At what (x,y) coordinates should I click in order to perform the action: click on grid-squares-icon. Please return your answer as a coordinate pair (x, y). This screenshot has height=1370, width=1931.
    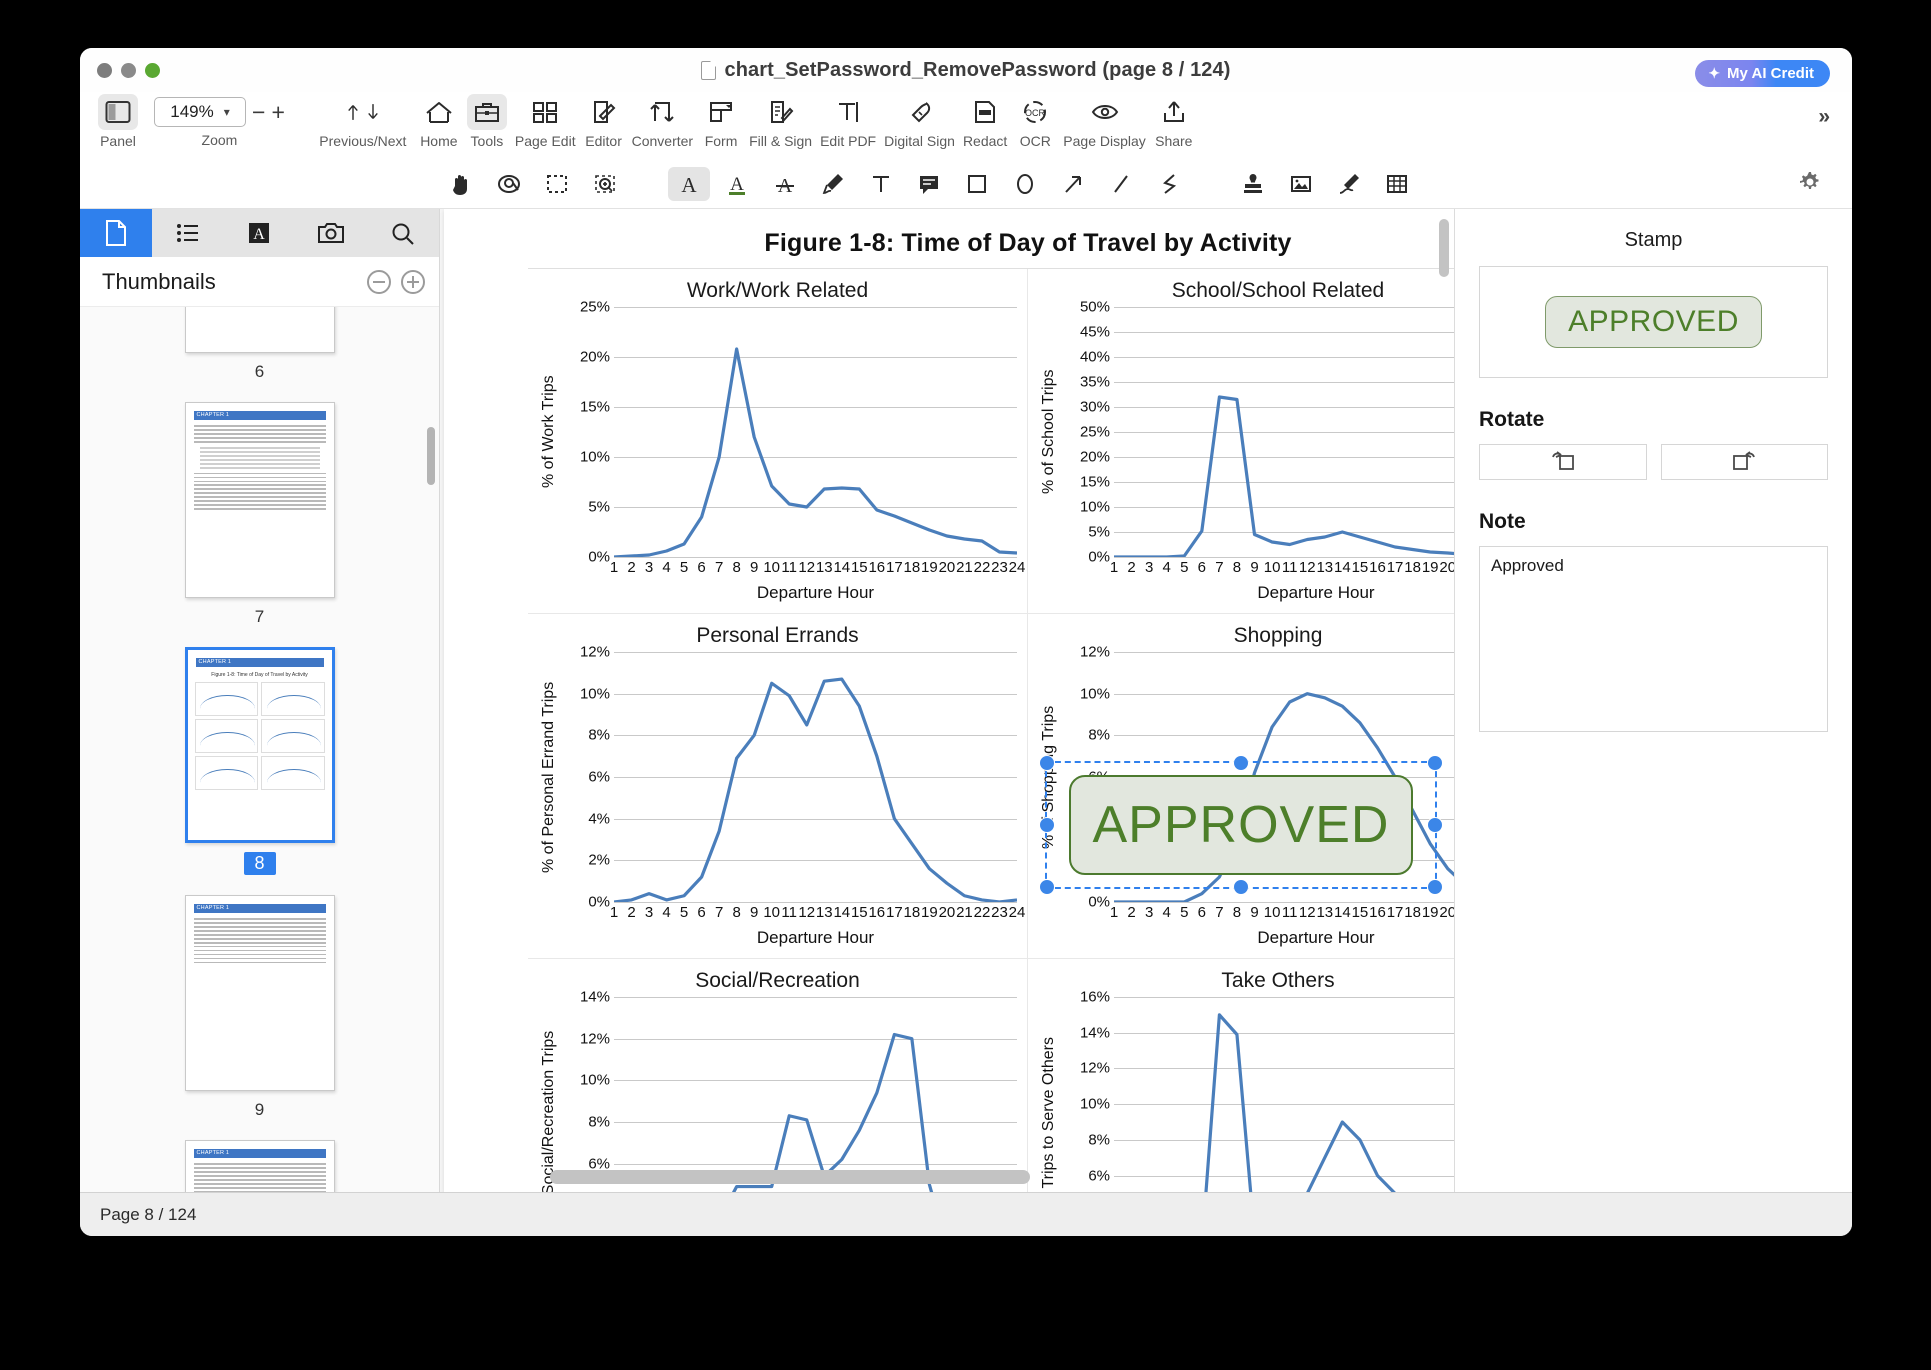
    Looking at the image, I should click on (545, 112).